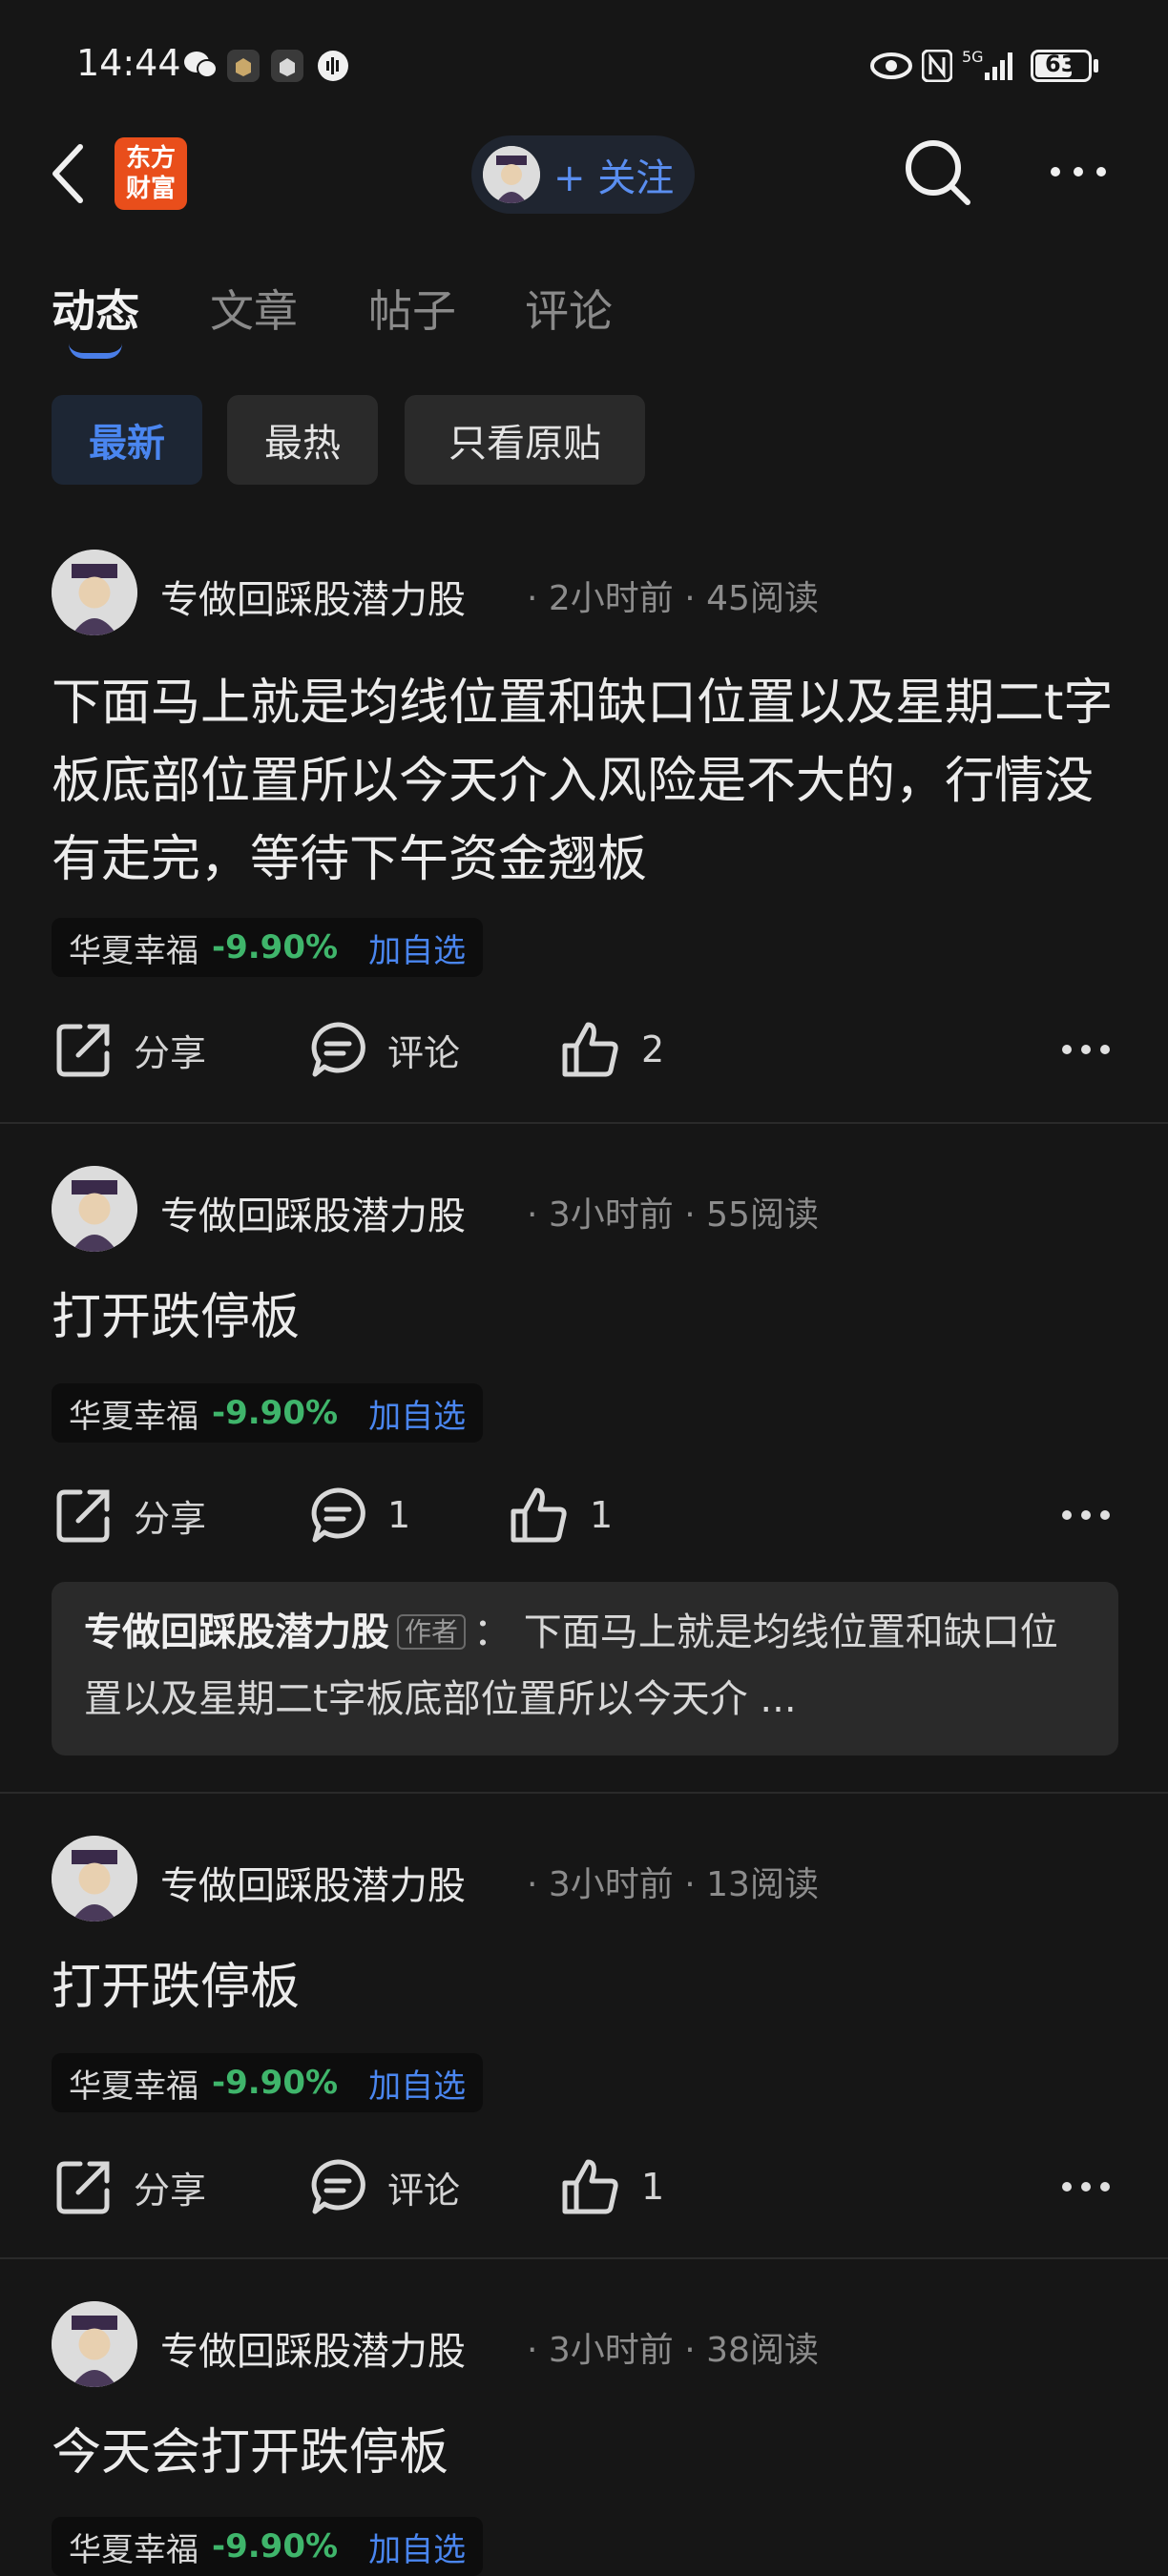 Image resolution: width=1168 pixels, height=2576 pixels. What do you see at coordinates (586, 2453) in the screenshot?
I see `post-text: 今天会打开跌停板` at bounding box center [586, 2453].